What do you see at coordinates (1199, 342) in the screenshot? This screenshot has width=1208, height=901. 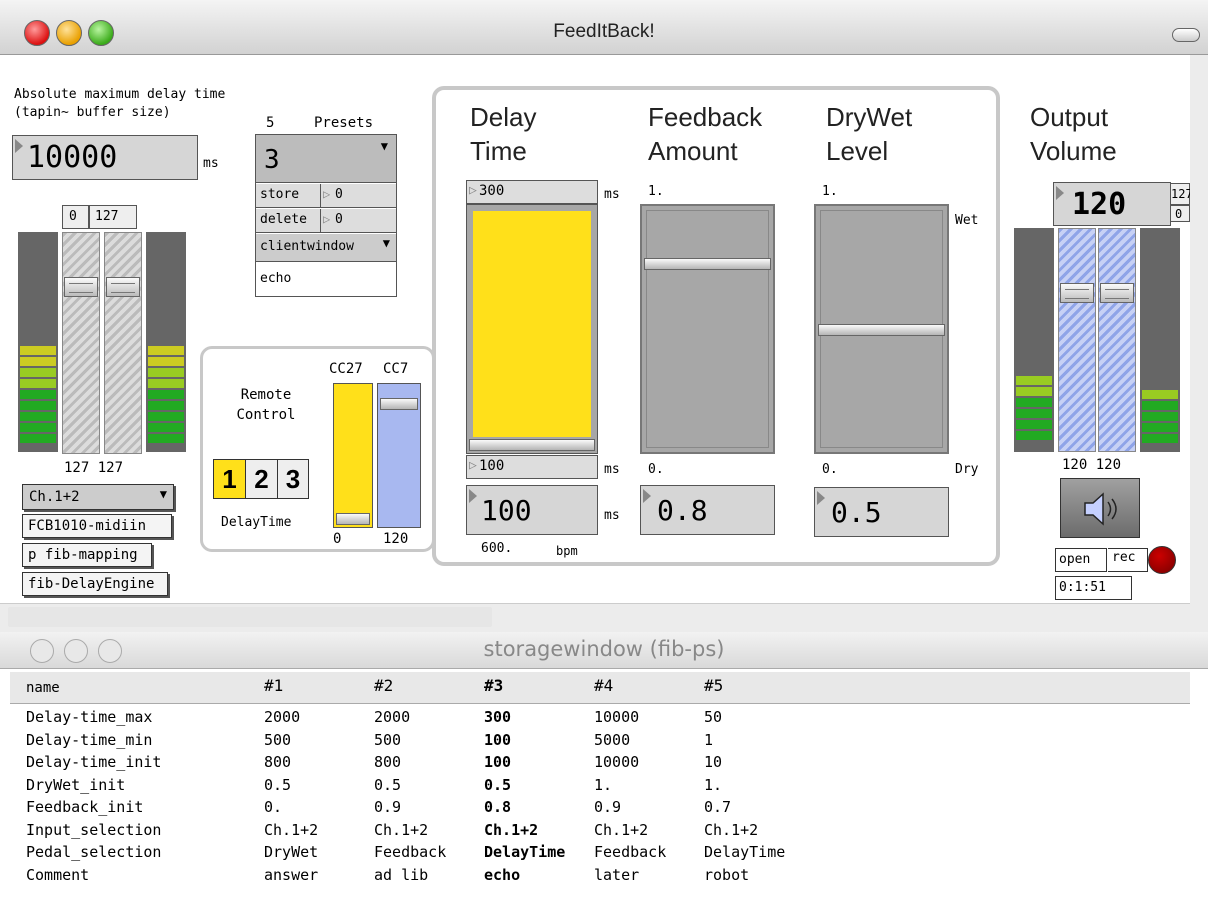 I see `vertical-scrollbar` at bounding box center [1199, 342].